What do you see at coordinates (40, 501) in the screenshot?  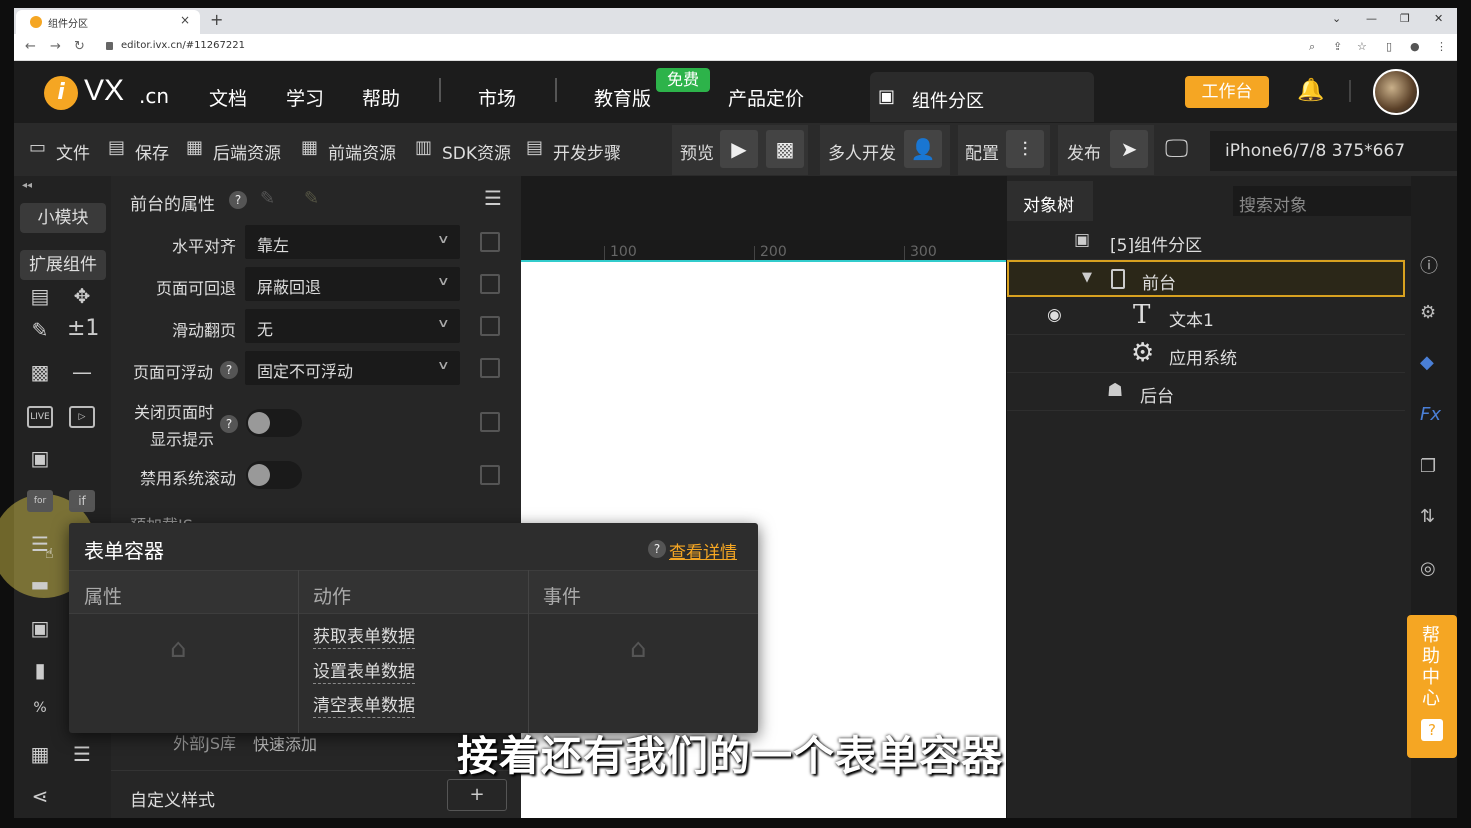 I see `for-loop-icon: for` at bounding box center [40, 501].